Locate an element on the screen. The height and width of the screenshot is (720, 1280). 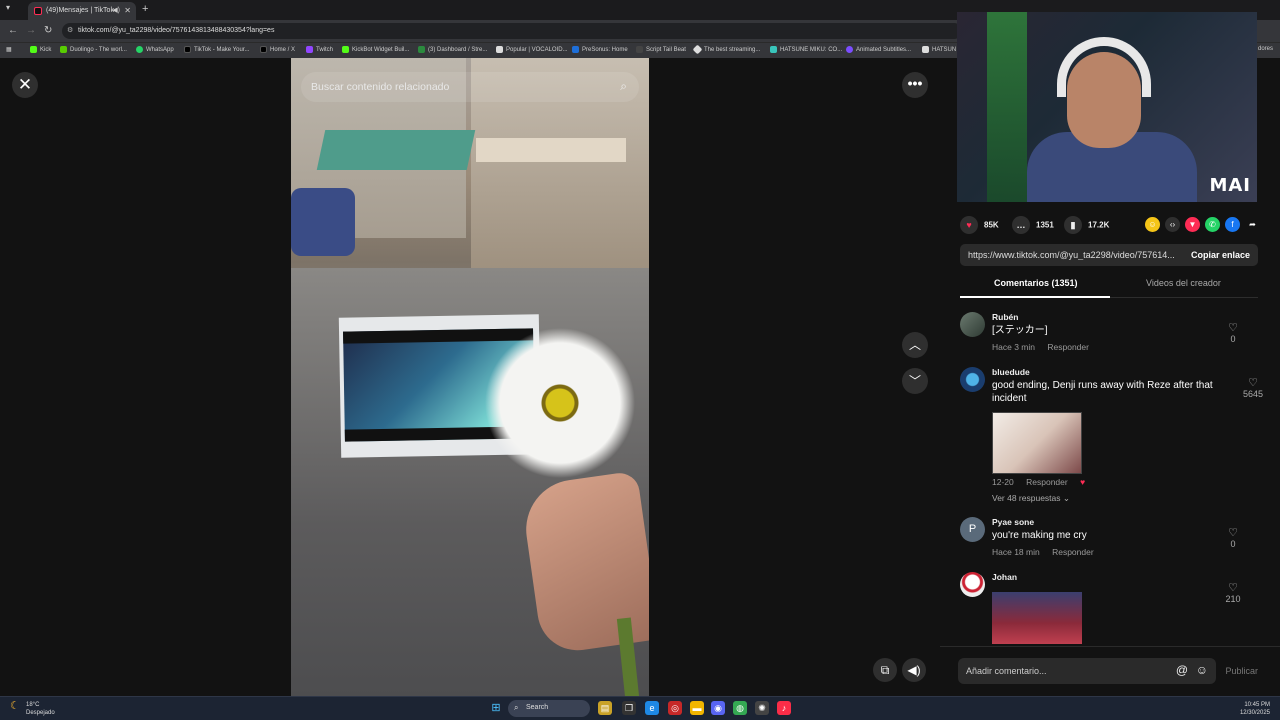
comment-manga-image is located at coordinates (1037, 443).